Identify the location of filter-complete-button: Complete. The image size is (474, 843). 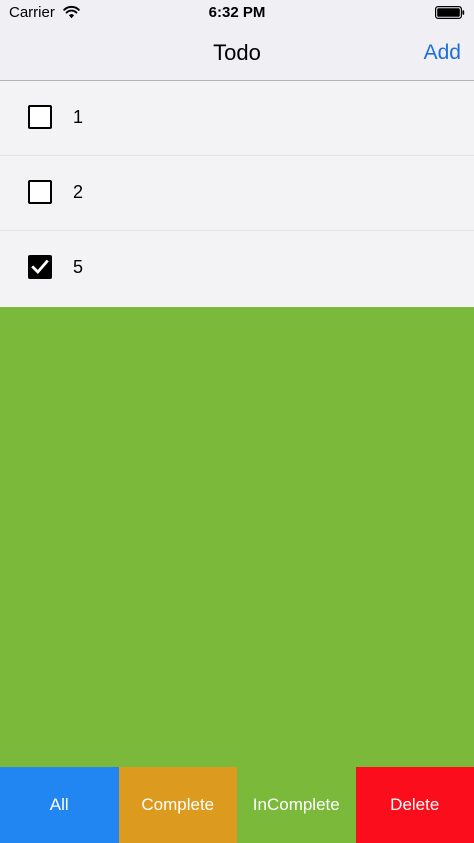
(177, 805).